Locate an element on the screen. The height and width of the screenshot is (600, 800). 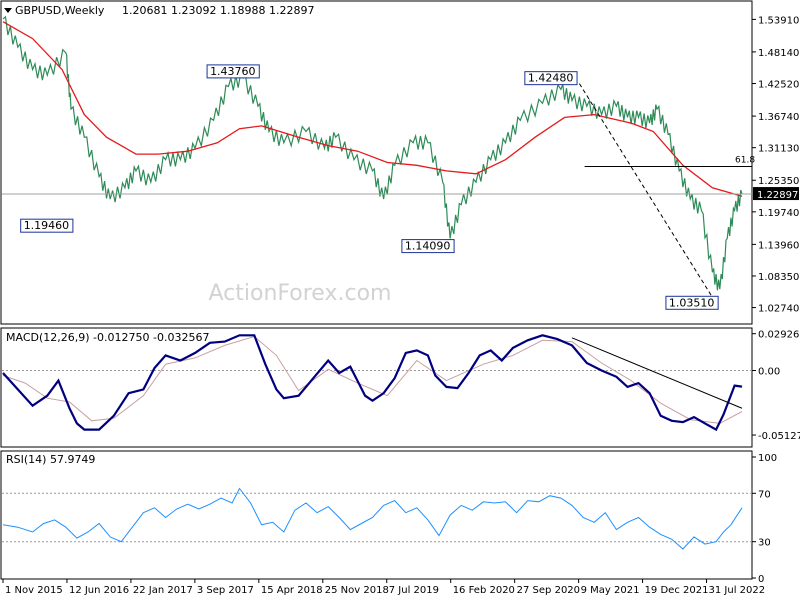
price-title: GBPUSD,Weekly is located at coordinates (60, 10).